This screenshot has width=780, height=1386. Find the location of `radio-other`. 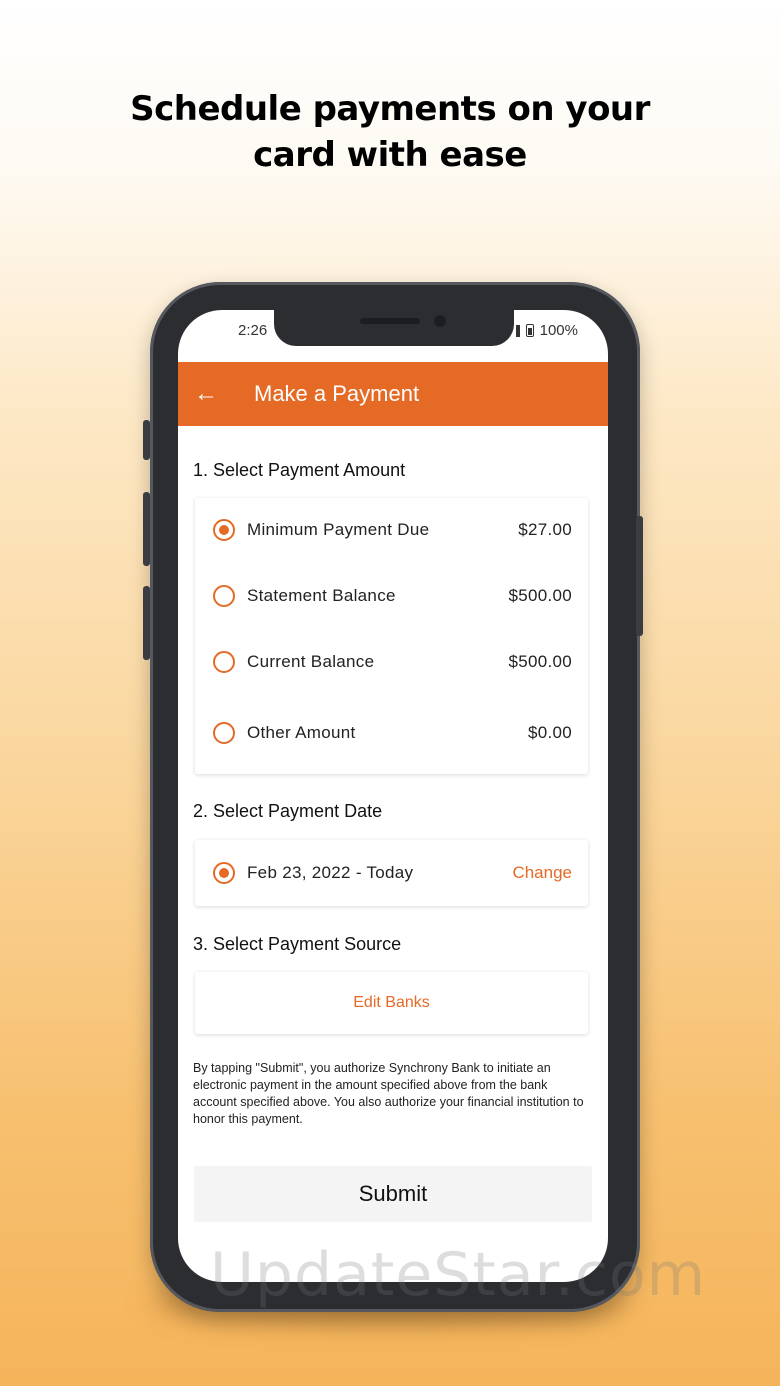

radio-other is located at coordinates (224, 733).